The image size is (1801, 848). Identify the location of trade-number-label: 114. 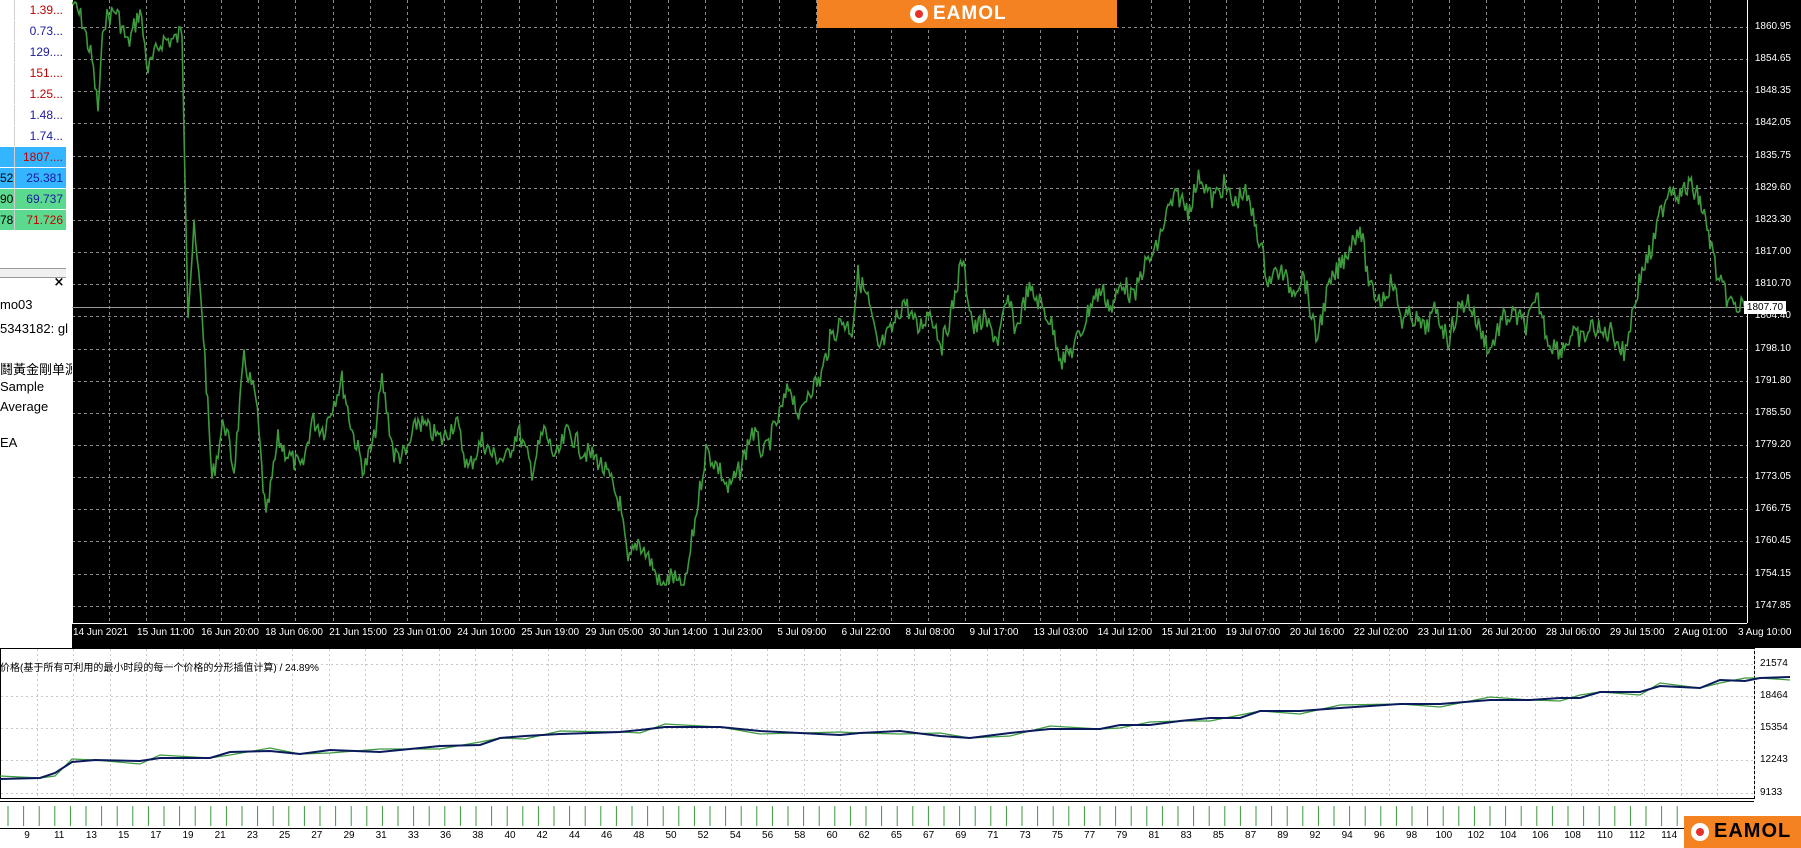
(1669, 835).